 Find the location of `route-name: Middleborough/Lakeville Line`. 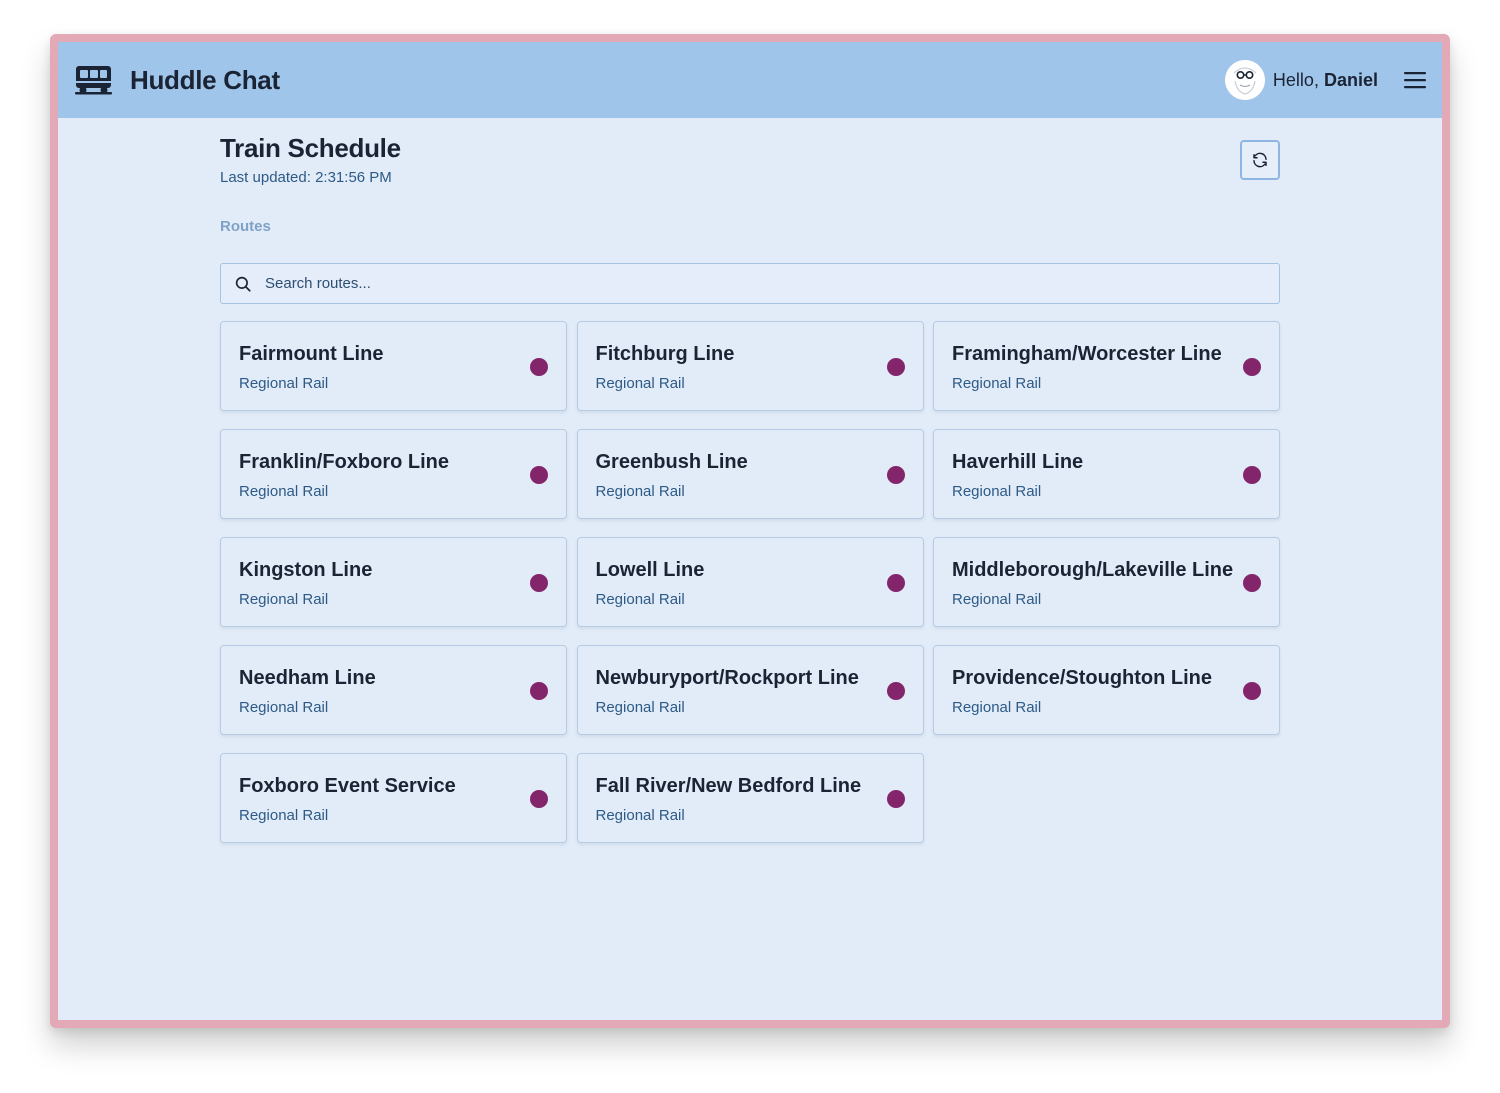

route-name: Middleborough/Lakeville Line is located at coordinates (1093, 570).